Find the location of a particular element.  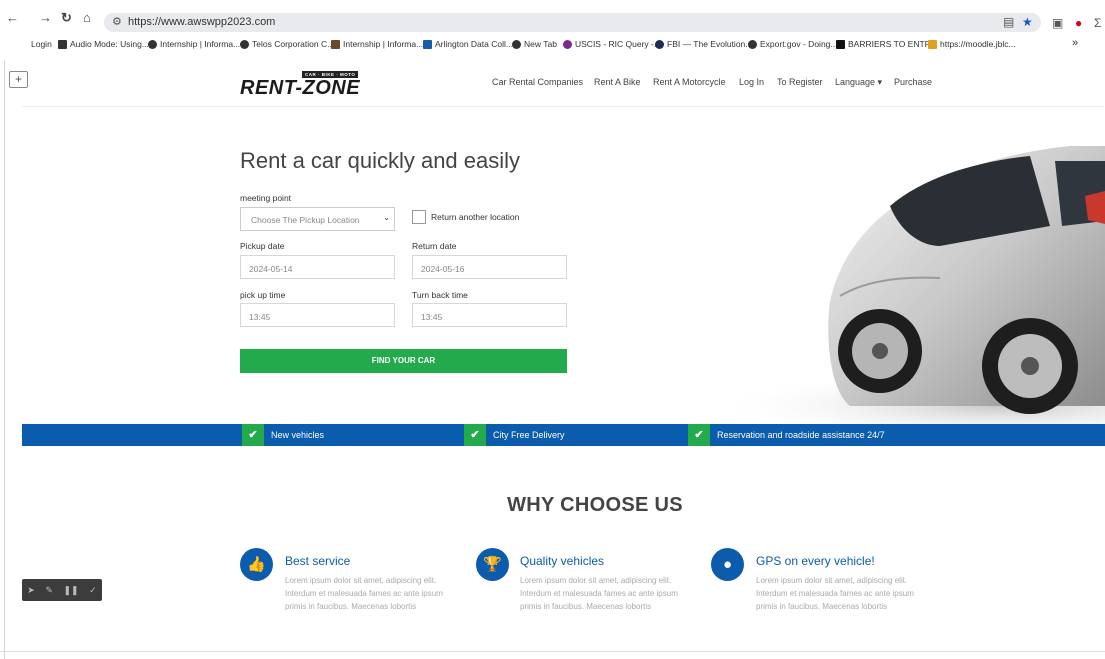

nav-purchase: Purchase is located at coordinates (913, 82).